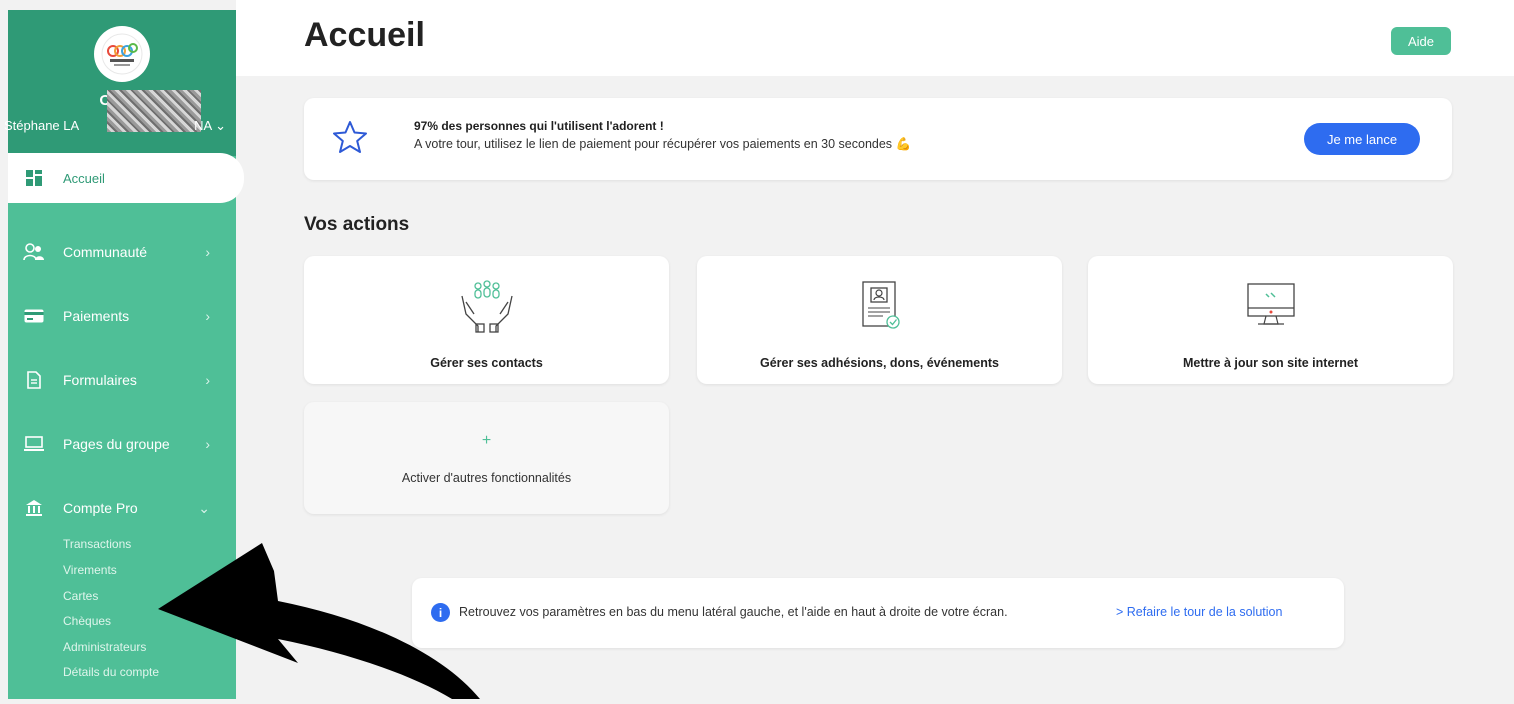  Describe the element at coordinates (350, 139) in the screenshot. I see `star-icon` at that location.